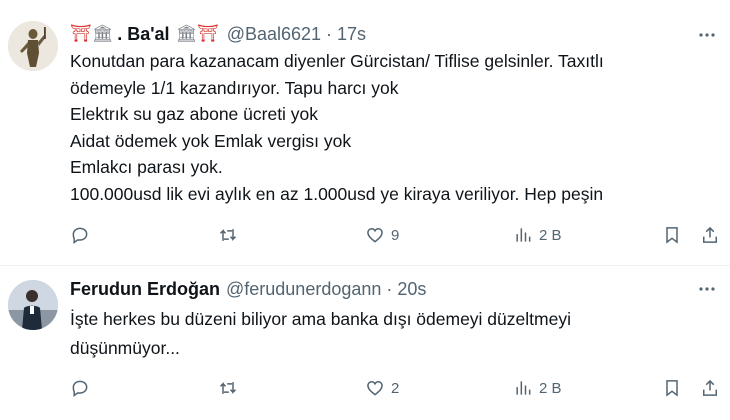  I want to click on tweet-header: ⛩ 🏛 . Ba'al 🏛 ⛩ @Baal6621 · 17s, so click(370, 34).